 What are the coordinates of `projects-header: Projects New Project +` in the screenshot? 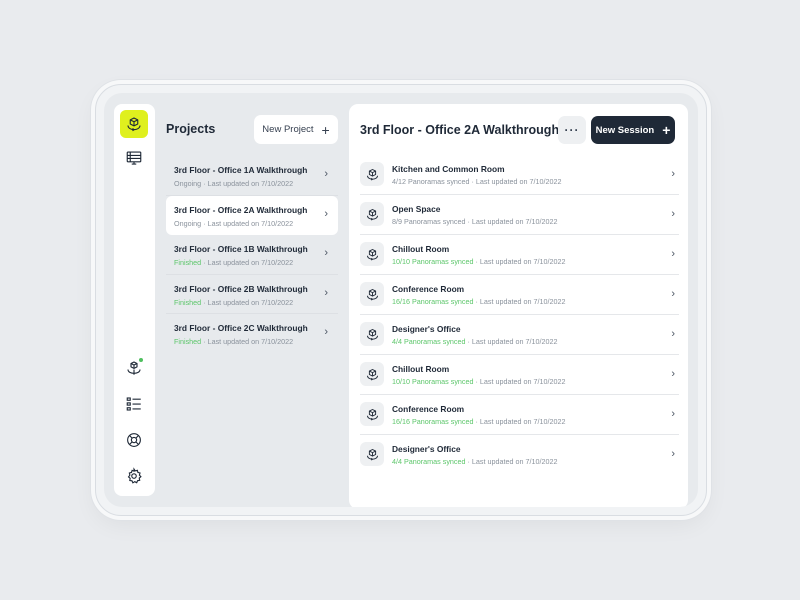 It's located at (254, 130).